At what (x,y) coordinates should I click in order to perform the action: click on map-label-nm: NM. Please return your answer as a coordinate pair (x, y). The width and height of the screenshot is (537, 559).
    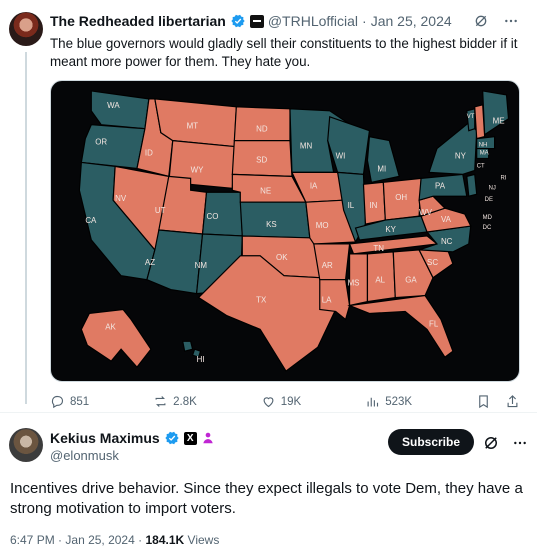
    Looking at the image, I should click on (201, 265).